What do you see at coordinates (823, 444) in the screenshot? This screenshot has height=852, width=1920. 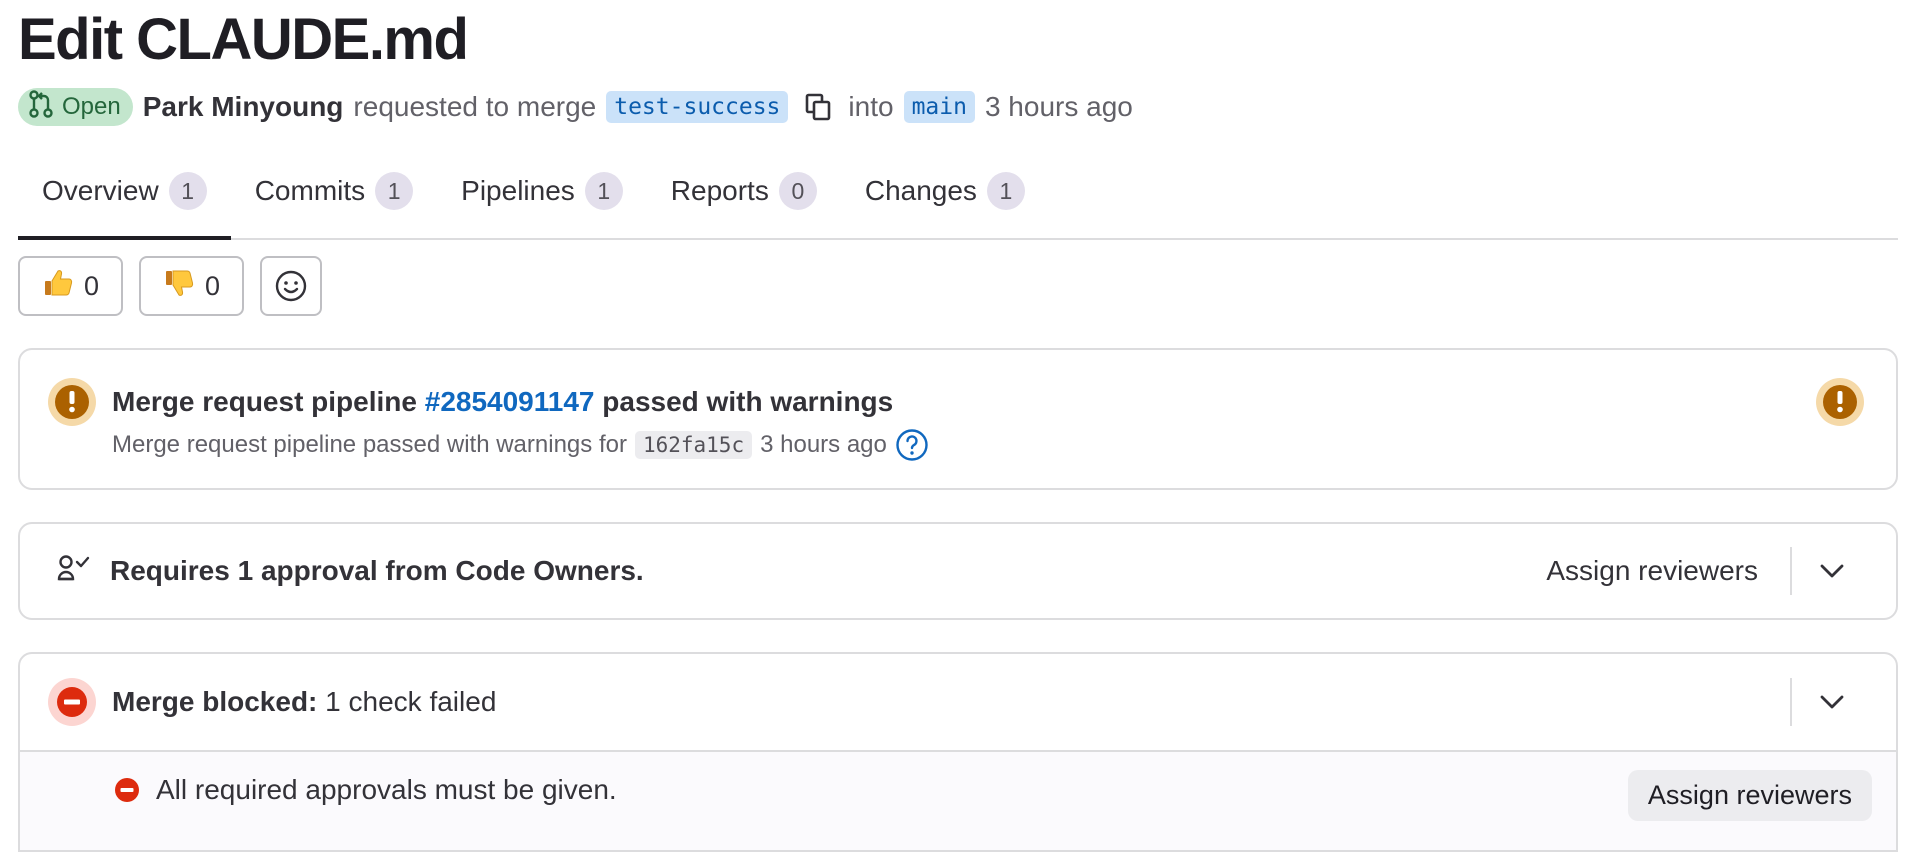 I see `pipeline-time: 3 hours ago` at bounding box center [823, 444].